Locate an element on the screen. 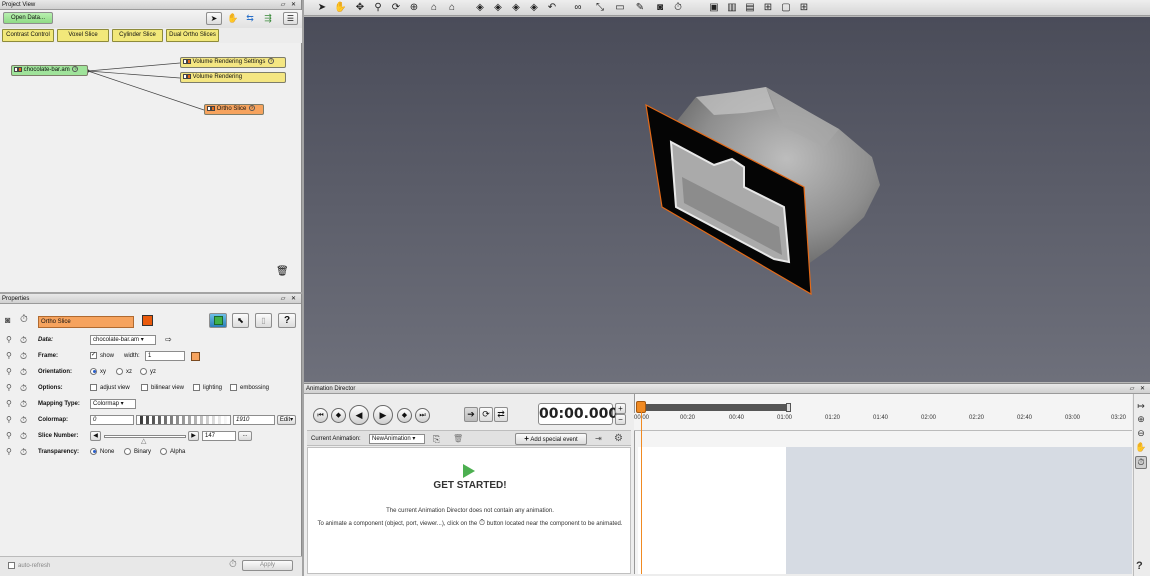 The image size is (1150, 576). previous-key-button: ◆ is located at coordinates (338, 415).